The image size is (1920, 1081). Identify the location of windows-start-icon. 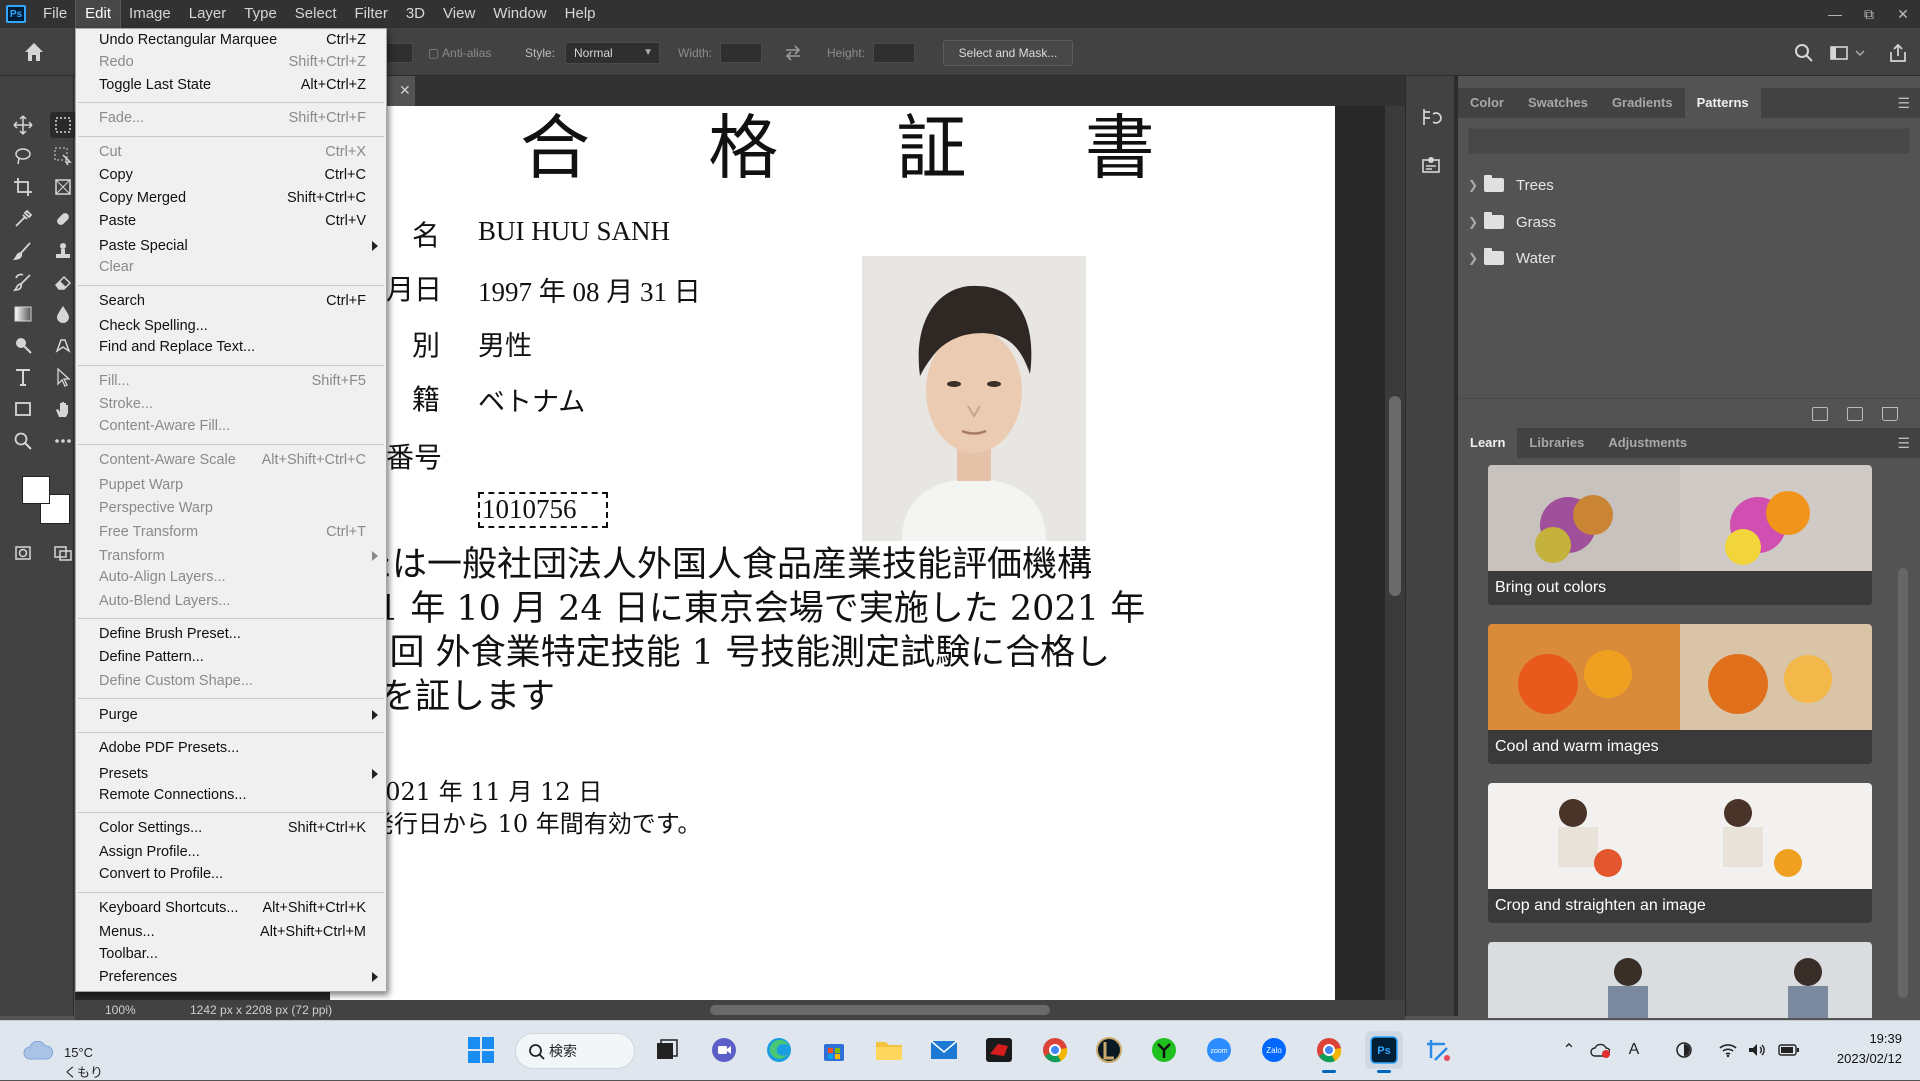
(481, 1050).